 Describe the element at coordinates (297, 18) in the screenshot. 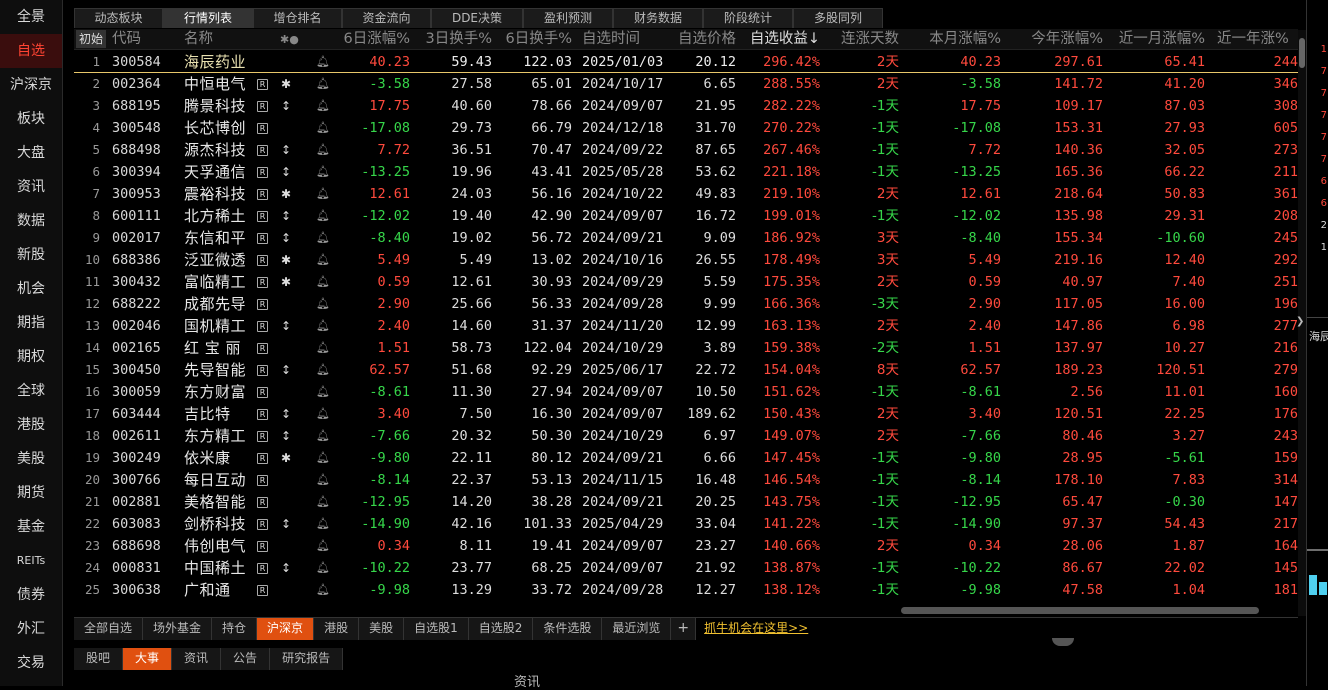

I see `top-tab-2: 增仓排名` at that location.